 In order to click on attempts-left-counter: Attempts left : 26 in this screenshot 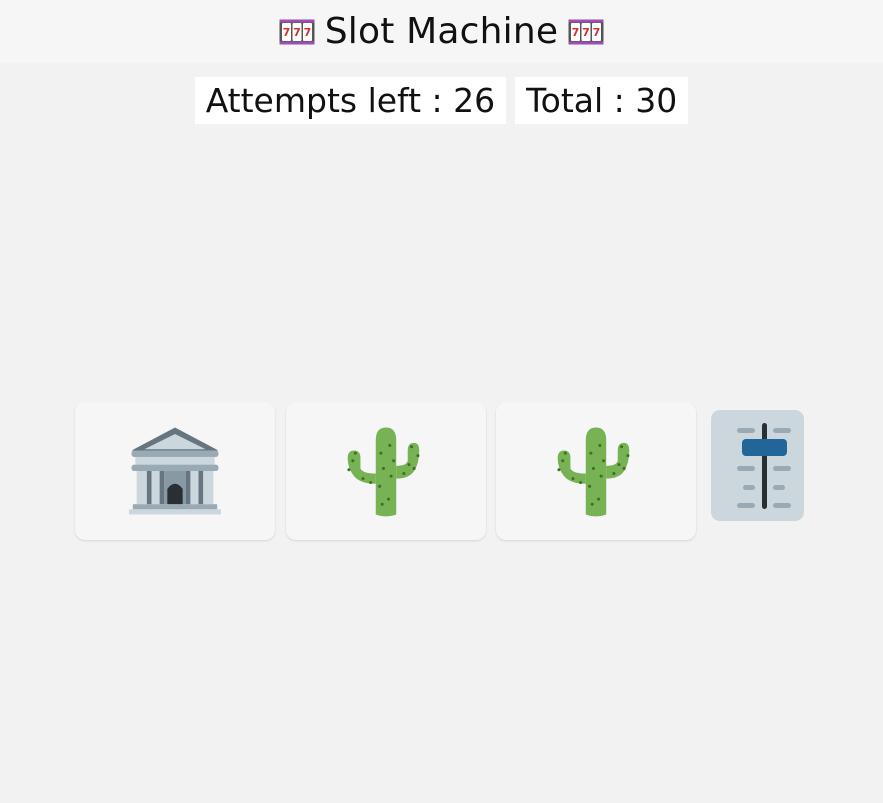, I will do `click(350, 100)`.